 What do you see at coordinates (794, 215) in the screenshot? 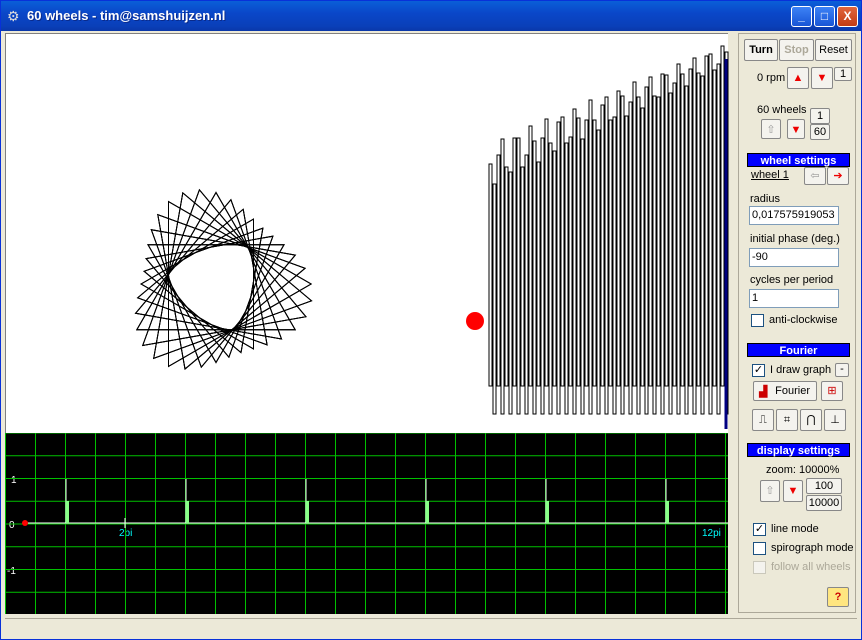
I see `radius-input: 0,017575919053` at bounding box center [794, 215].